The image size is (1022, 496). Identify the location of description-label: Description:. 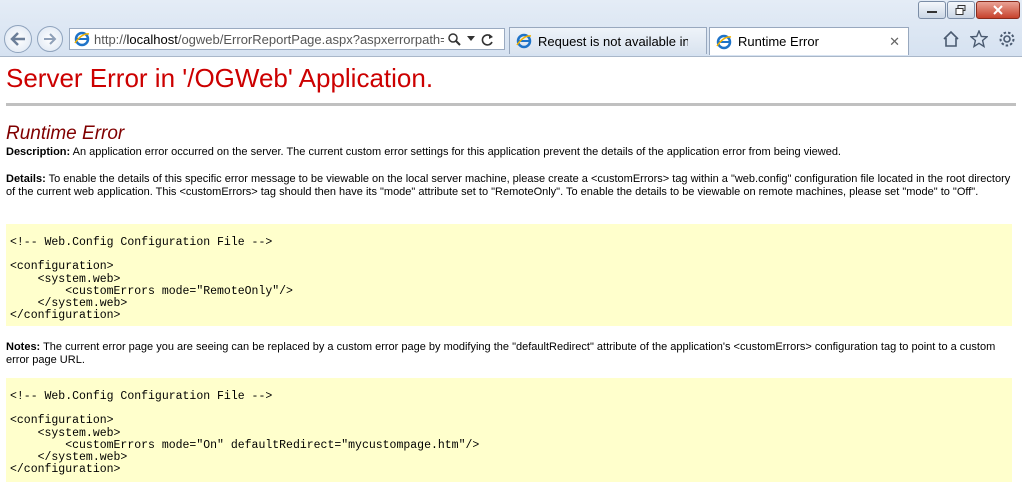
(38, 152).